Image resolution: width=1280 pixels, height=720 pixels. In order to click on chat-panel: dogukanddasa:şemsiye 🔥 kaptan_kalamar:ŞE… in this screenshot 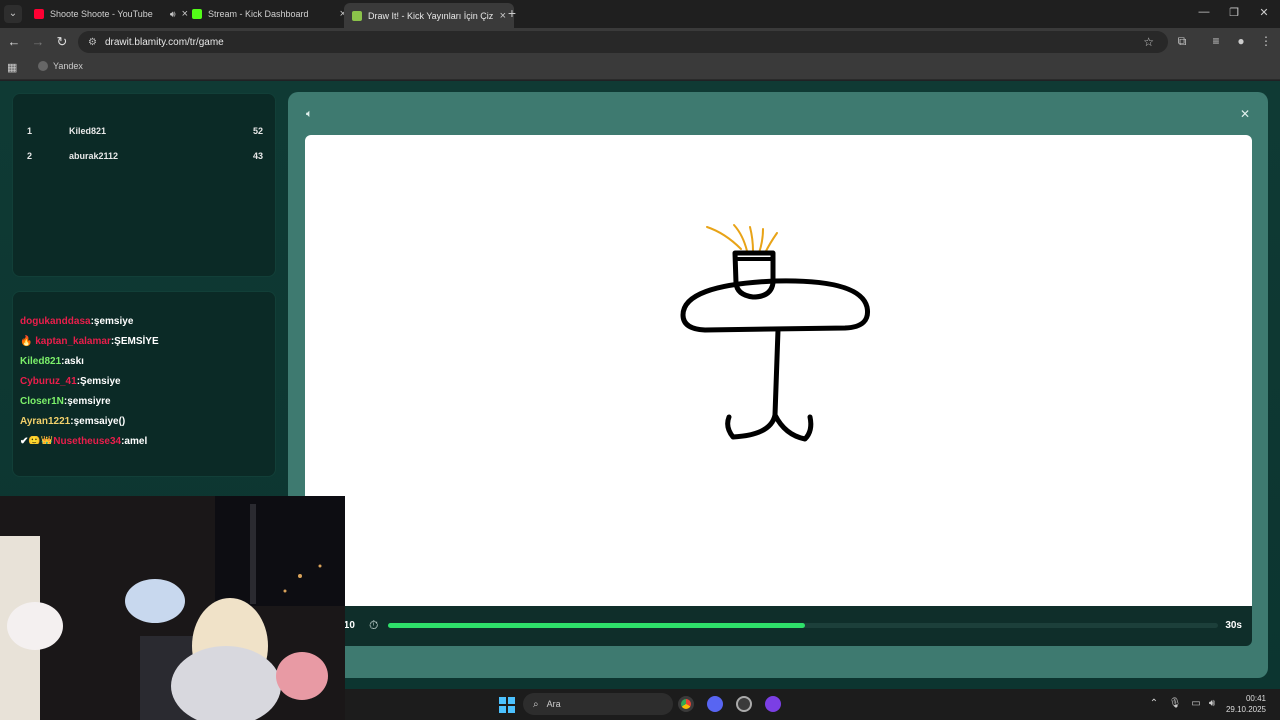, I will do `click(144, 384)`.